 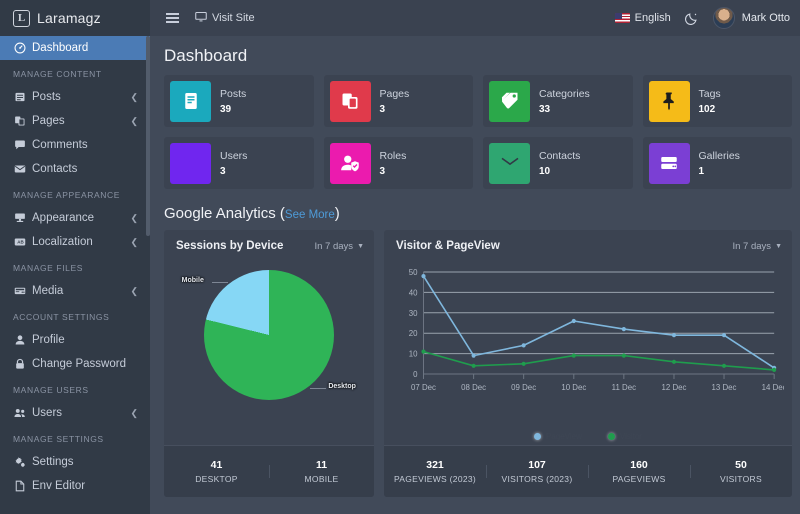 What do you see at coordinates (564, 101) in the screenshot?
I see `stat-text: Categories 33` at bounding box center [564, 101].